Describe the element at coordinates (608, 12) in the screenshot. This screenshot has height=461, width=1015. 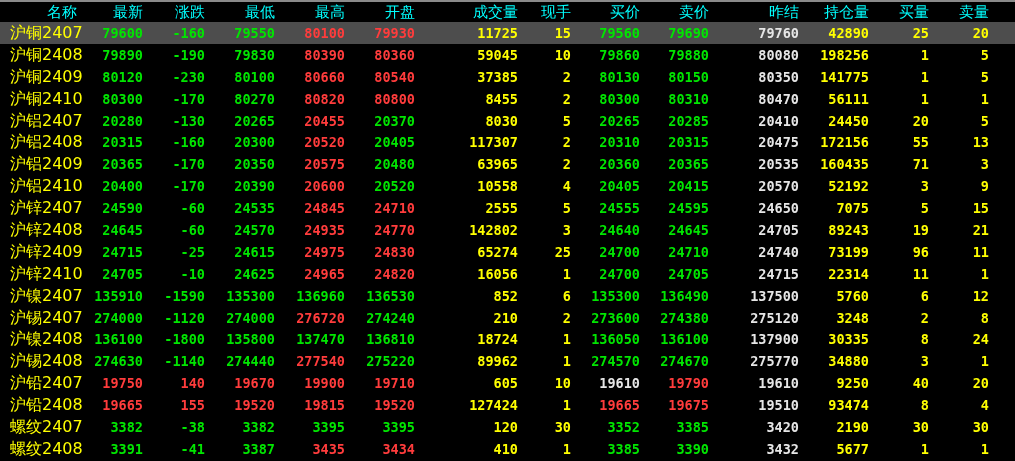
I see `column-header: 买价` at that location.